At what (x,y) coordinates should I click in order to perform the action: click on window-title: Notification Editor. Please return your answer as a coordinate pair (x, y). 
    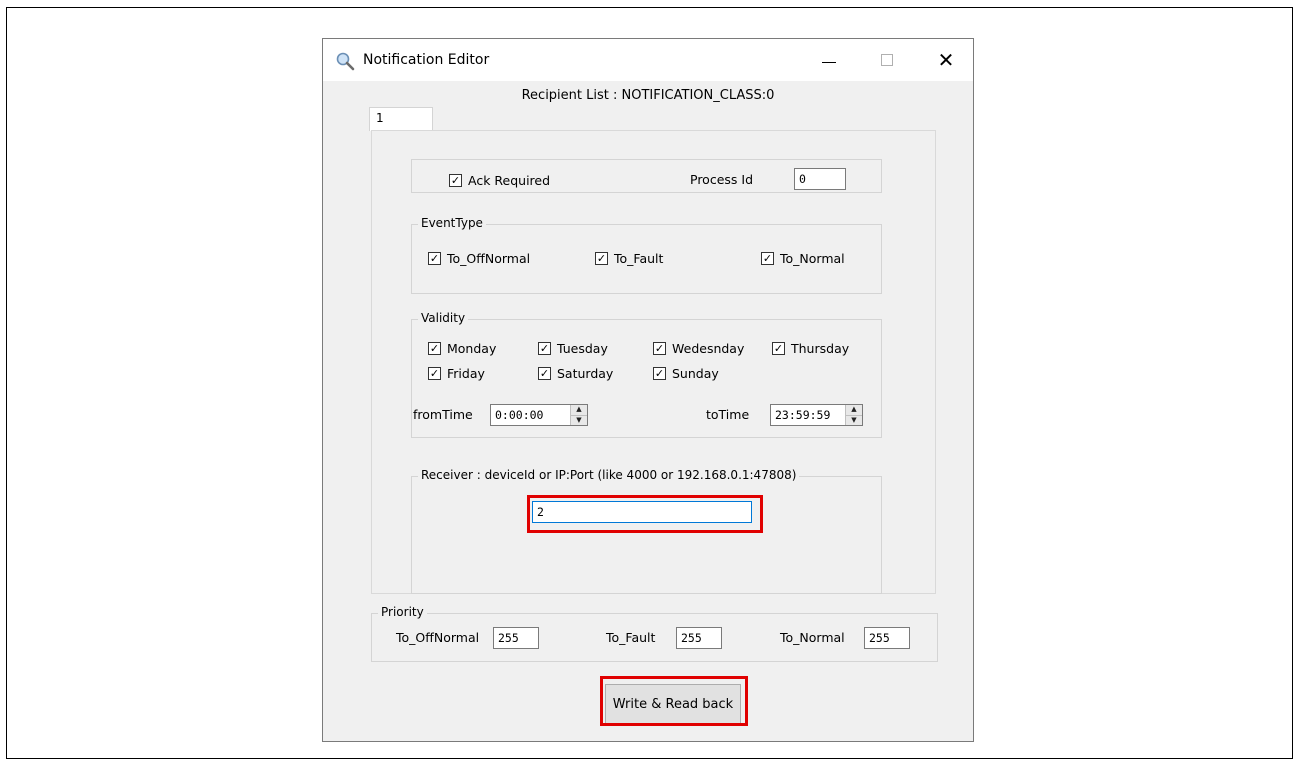
    Looking at the image, I should click on (426, 60).